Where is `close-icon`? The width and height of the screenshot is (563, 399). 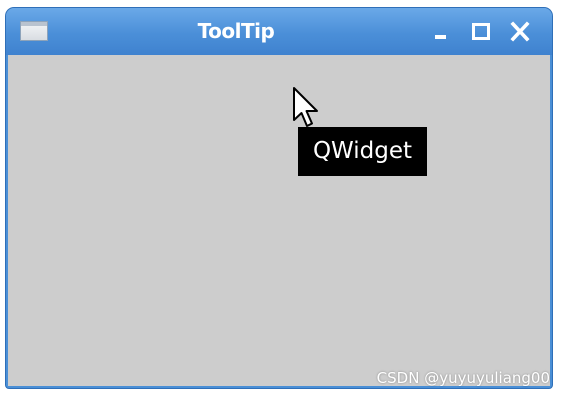 close-icon is located at coordinates (520, 31).